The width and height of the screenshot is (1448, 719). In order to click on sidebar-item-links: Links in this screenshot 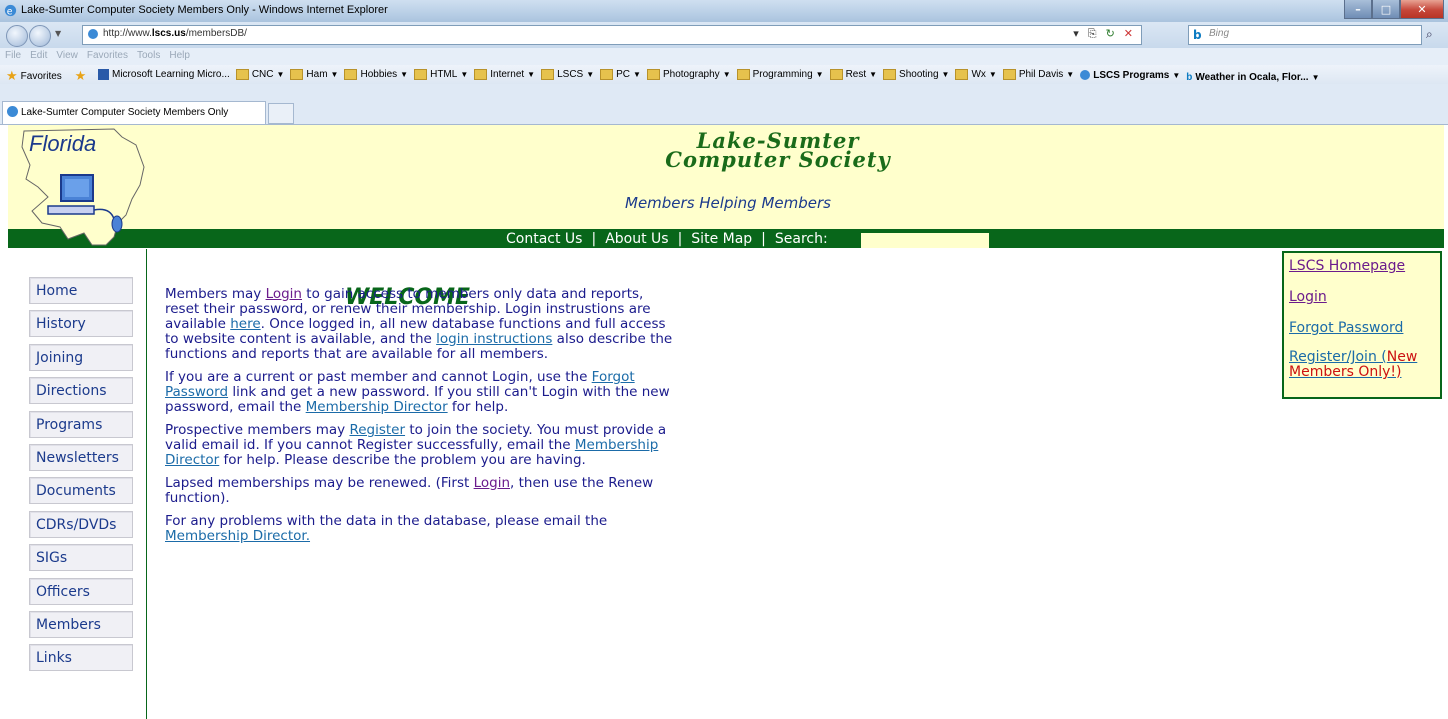, I will do `click(81, 658)`.